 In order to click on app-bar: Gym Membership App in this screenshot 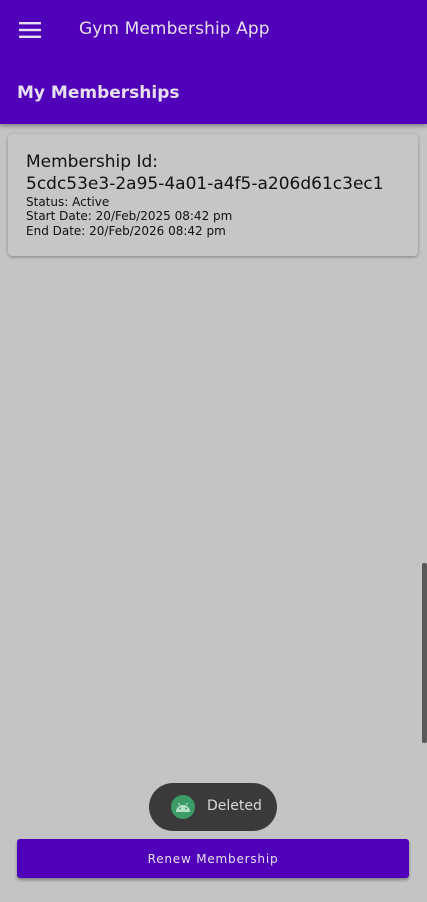, I will do `click(213, 30)`.